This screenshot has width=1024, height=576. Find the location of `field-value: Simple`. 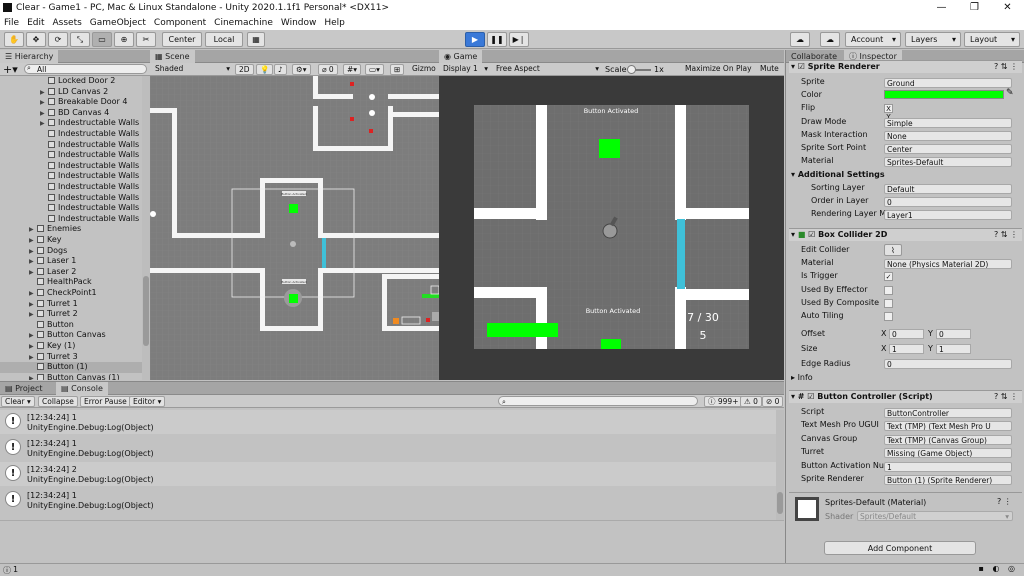

field-value: Simple is located at coordinates (948, 122).